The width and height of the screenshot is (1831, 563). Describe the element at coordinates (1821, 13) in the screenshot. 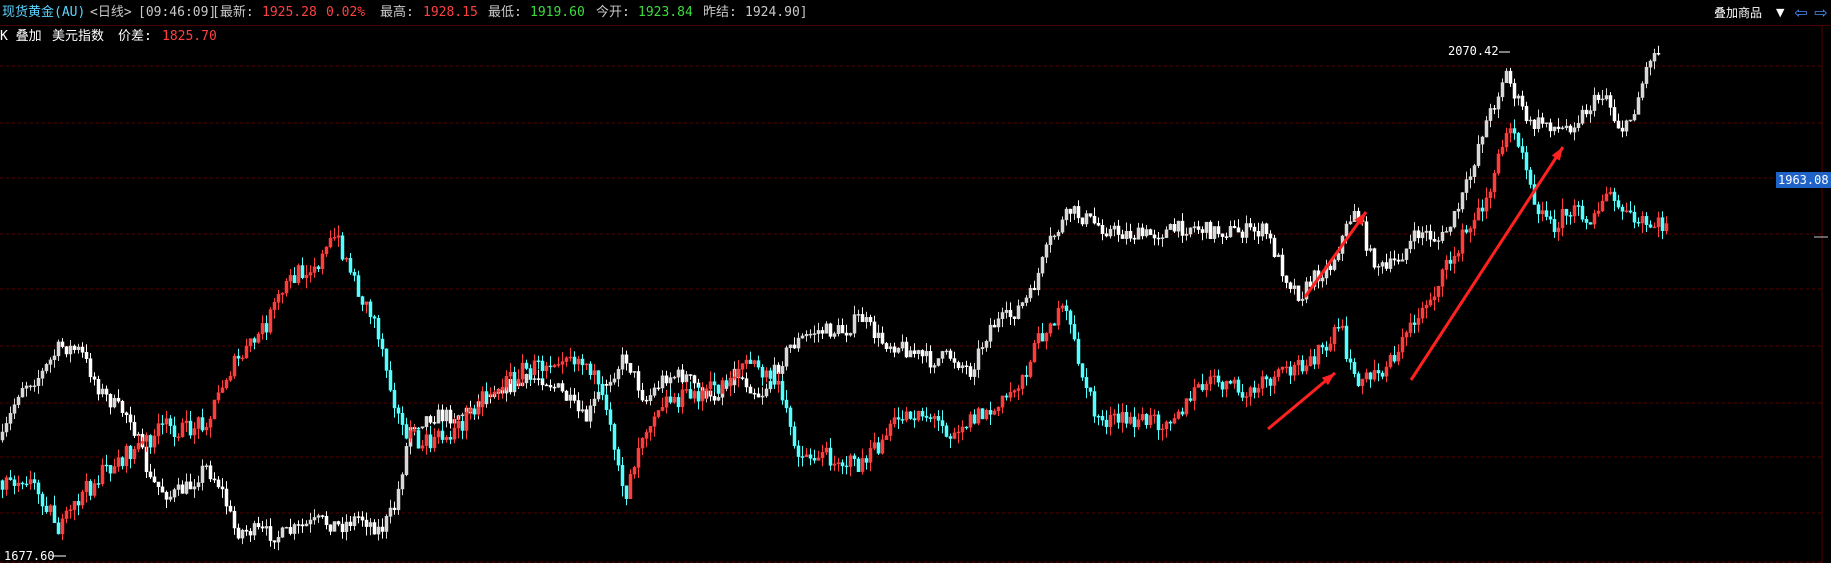

I see `arrow-right-icon: ⇨` at that location.